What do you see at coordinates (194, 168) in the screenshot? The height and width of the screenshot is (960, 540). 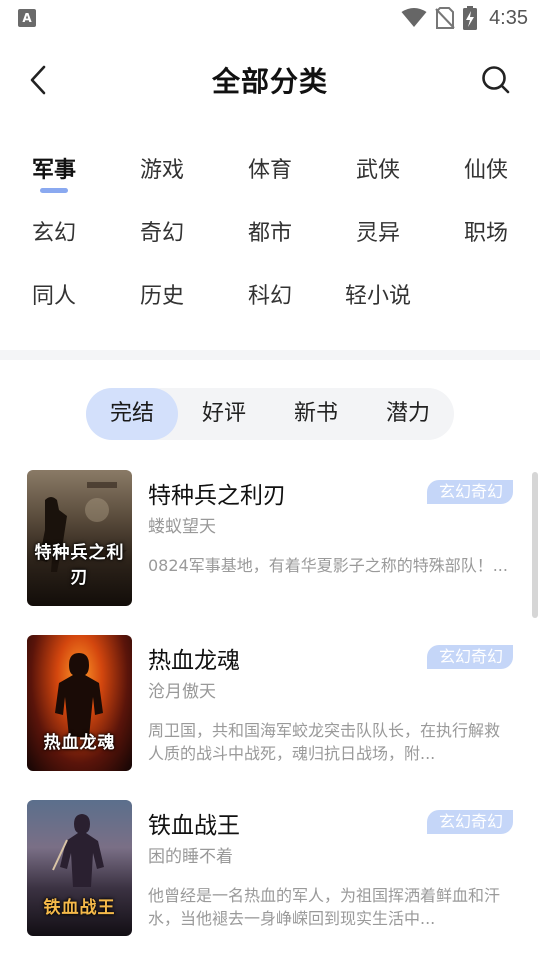 I see `category-games: 游戏` at bounding box center [194, 168].